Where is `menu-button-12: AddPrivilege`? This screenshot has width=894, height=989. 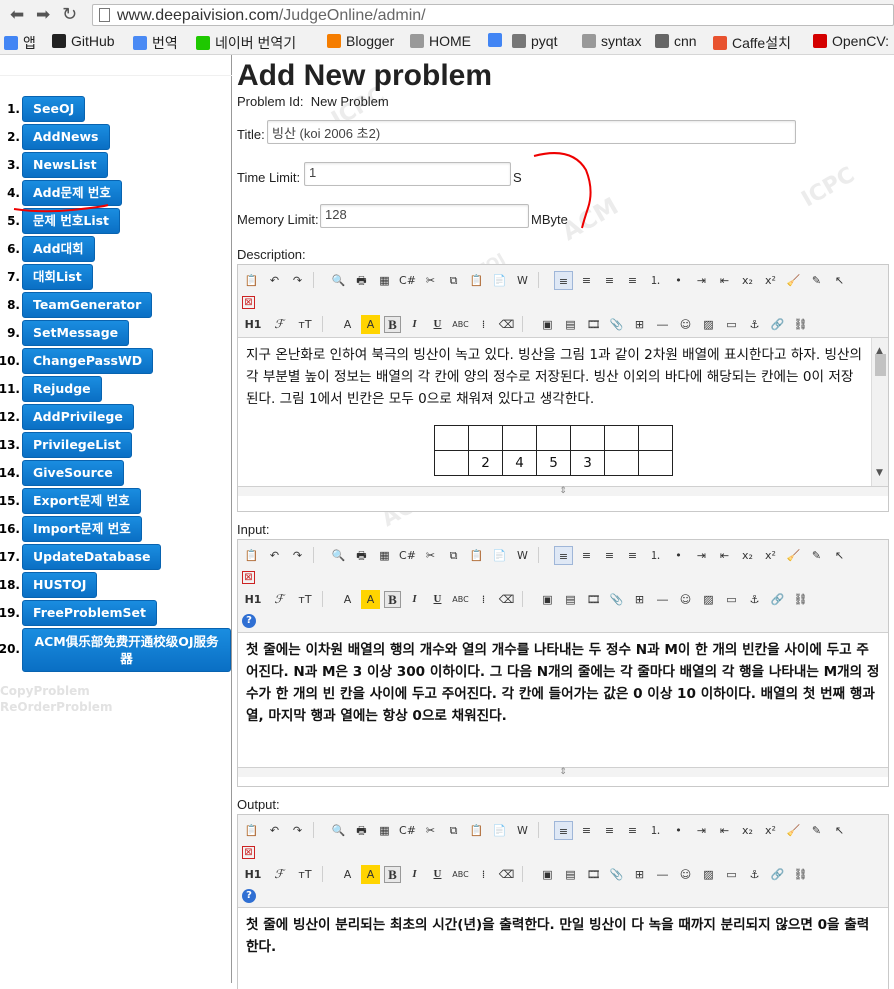 menu-button-12: AddPrivilege is located at coordinates (78, 417).